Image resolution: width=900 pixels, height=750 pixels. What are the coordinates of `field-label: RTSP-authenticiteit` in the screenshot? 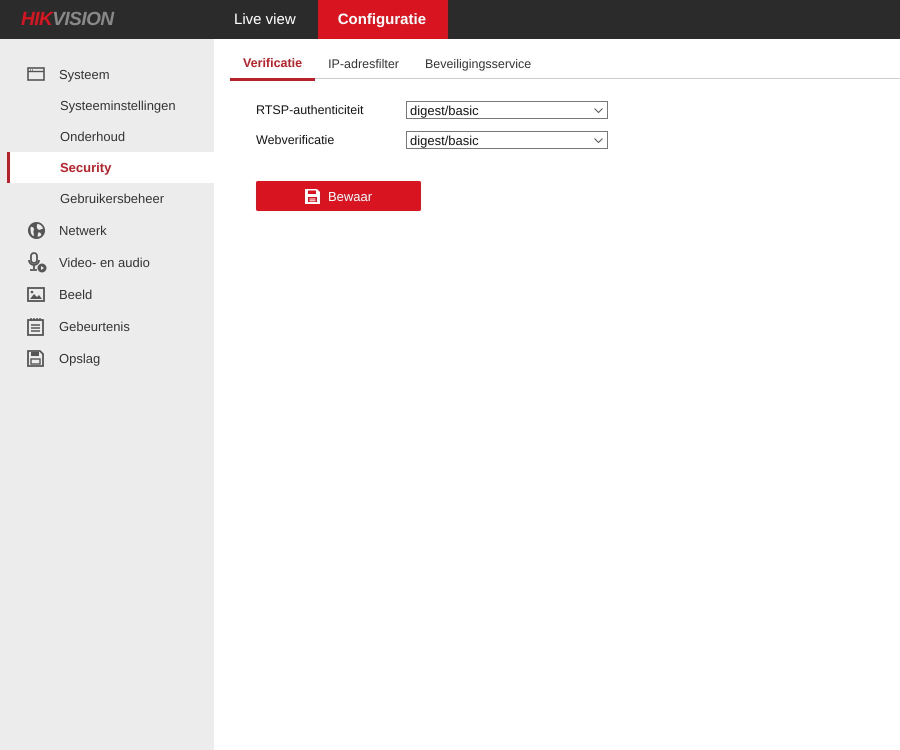 It's located at (310, 110).